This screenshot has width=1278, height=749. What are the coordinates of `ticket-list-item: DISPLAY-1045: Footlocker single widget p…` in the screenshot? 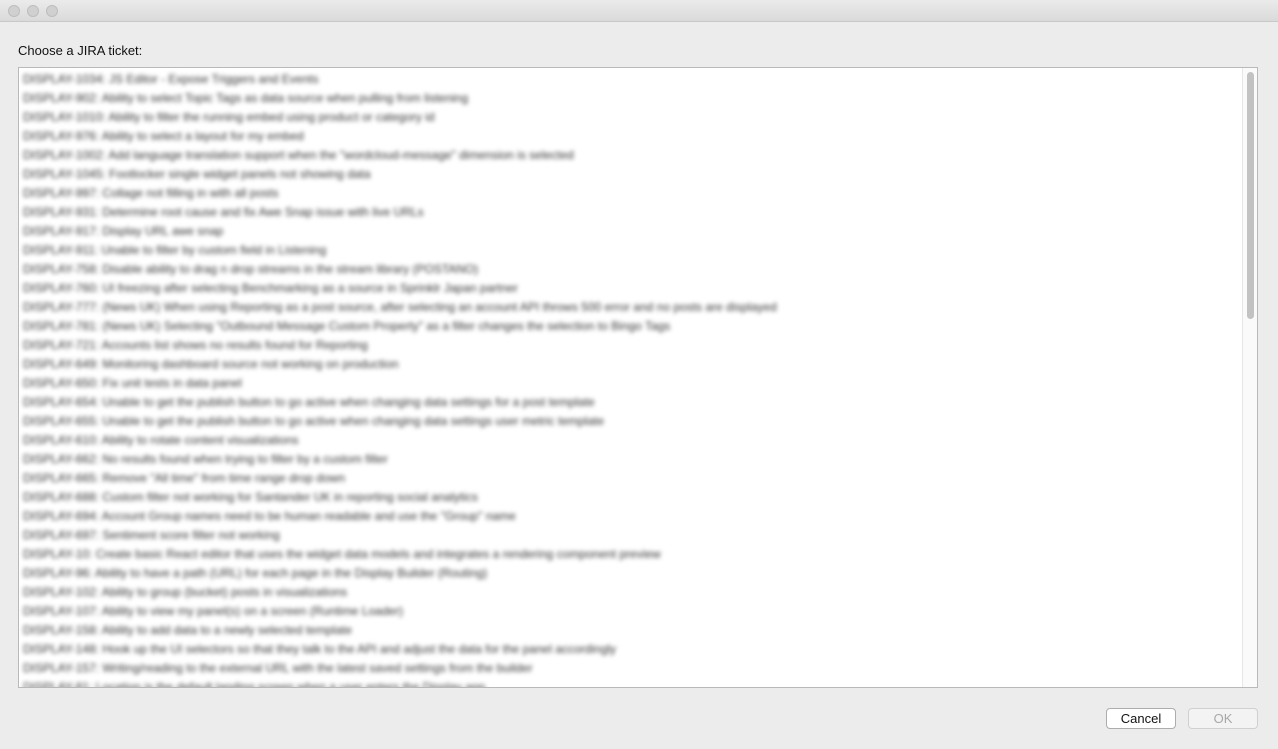 It's located at (400, 174).